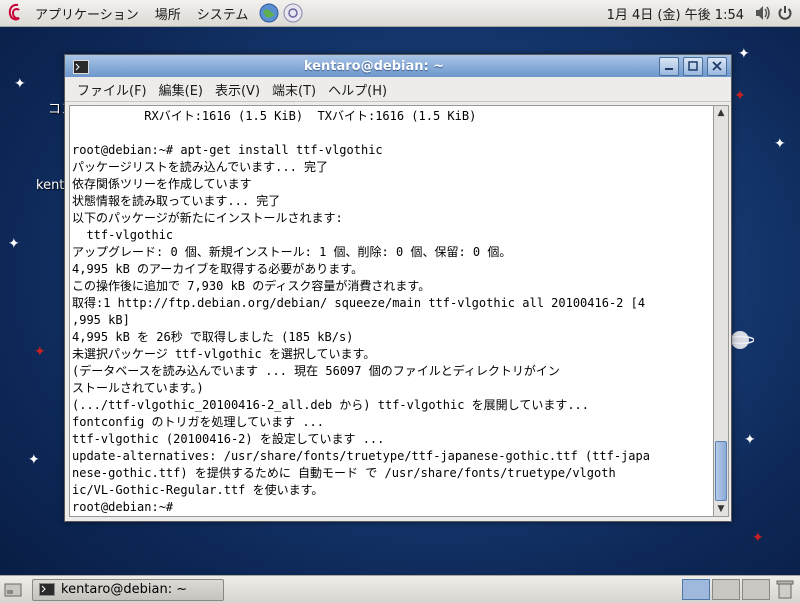  What do you see at coordinates (294, 89) in the screenshot?
I see `menu-terminal: 端末(T)` at bounding box center [294, 89].